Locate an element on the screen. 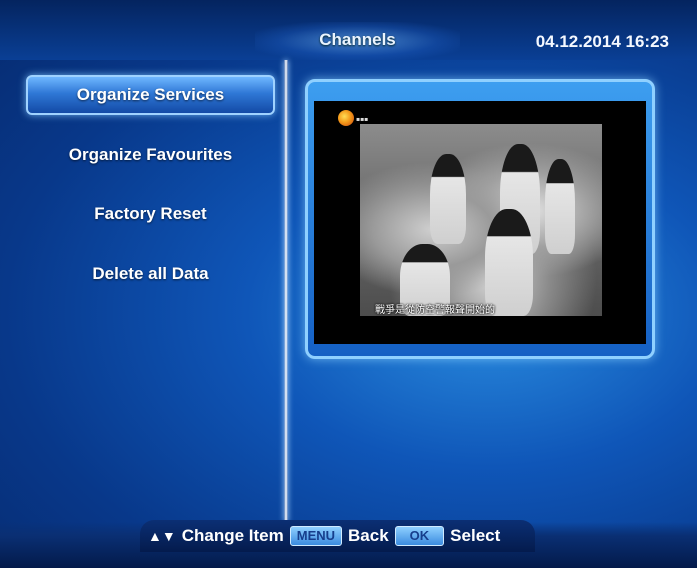 This screenshot has width=697, height=568. hint-back: Back is located at coordinates (368, 535).